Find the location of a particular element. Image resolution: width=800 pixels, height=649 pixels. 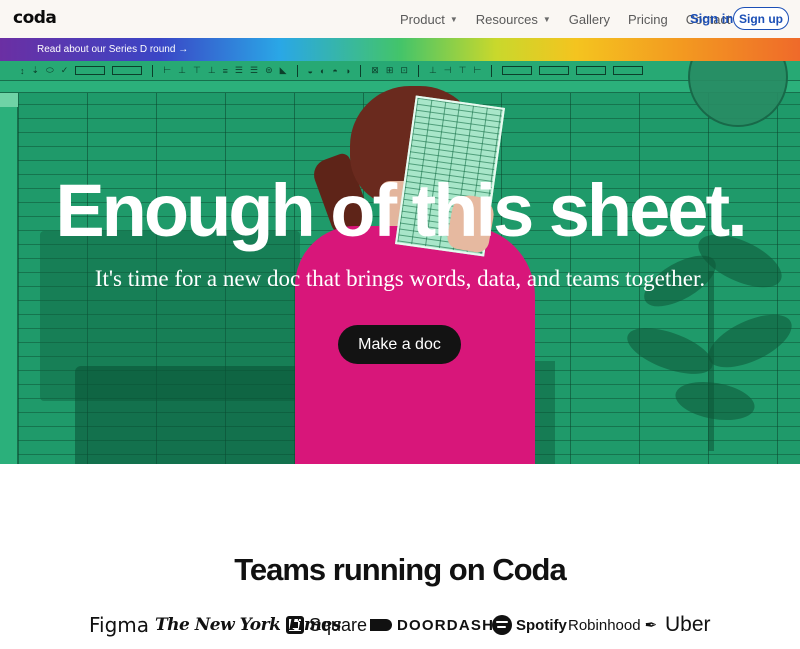

nav-pricing: Pricing is located at coordinates (648, 19).